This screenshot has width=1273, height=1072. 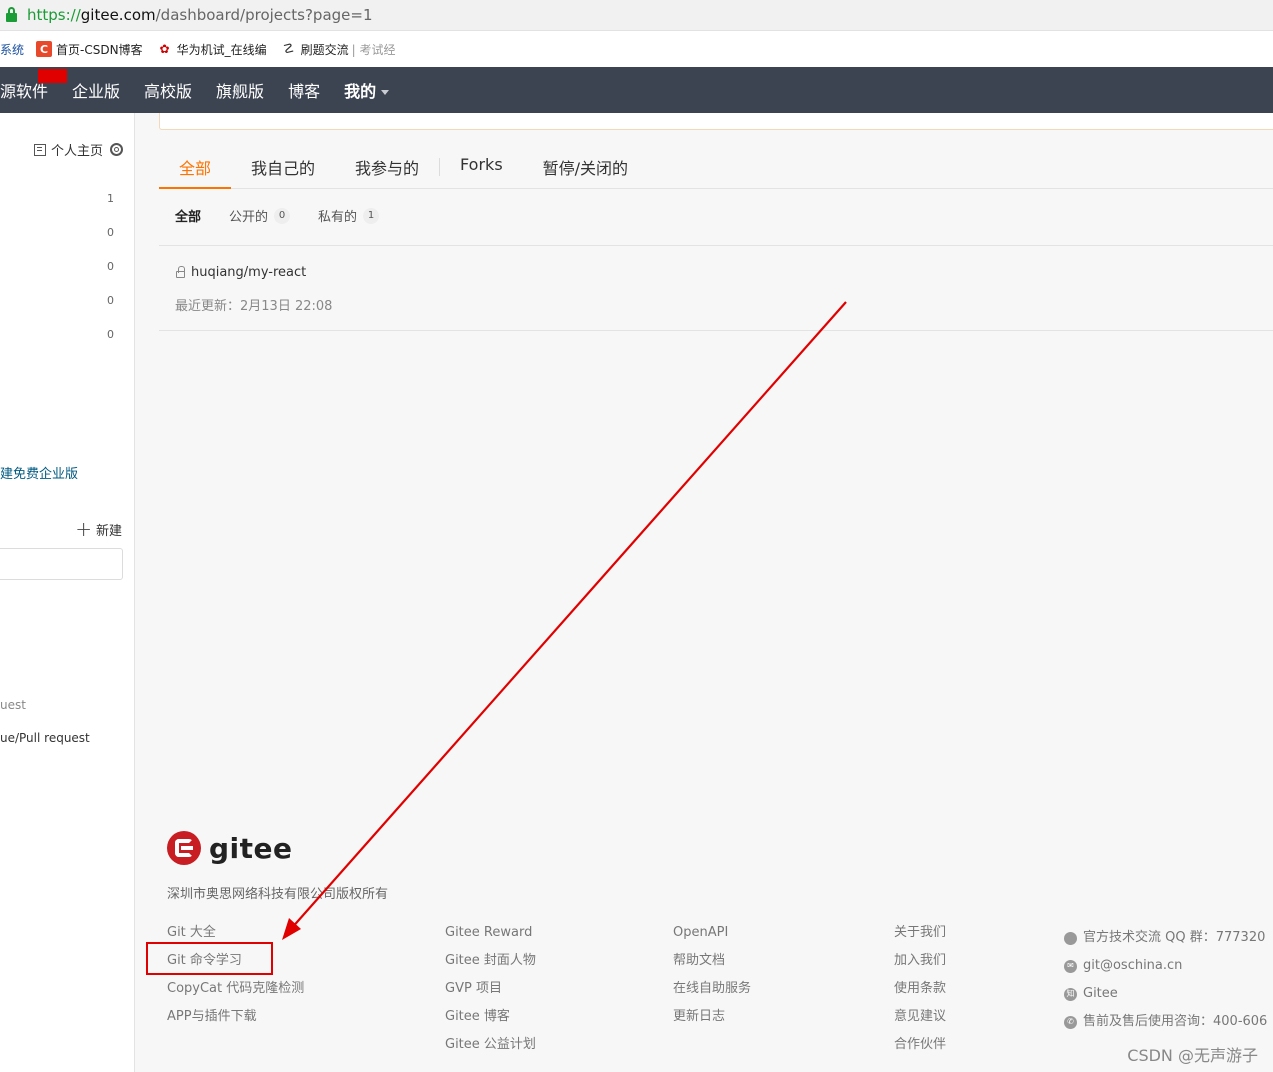 What do you see at coordinates (1192, 1055) in the screenshot?
I see `watermark: CSDN @无声游子` at bounding box center [1192, 1055].